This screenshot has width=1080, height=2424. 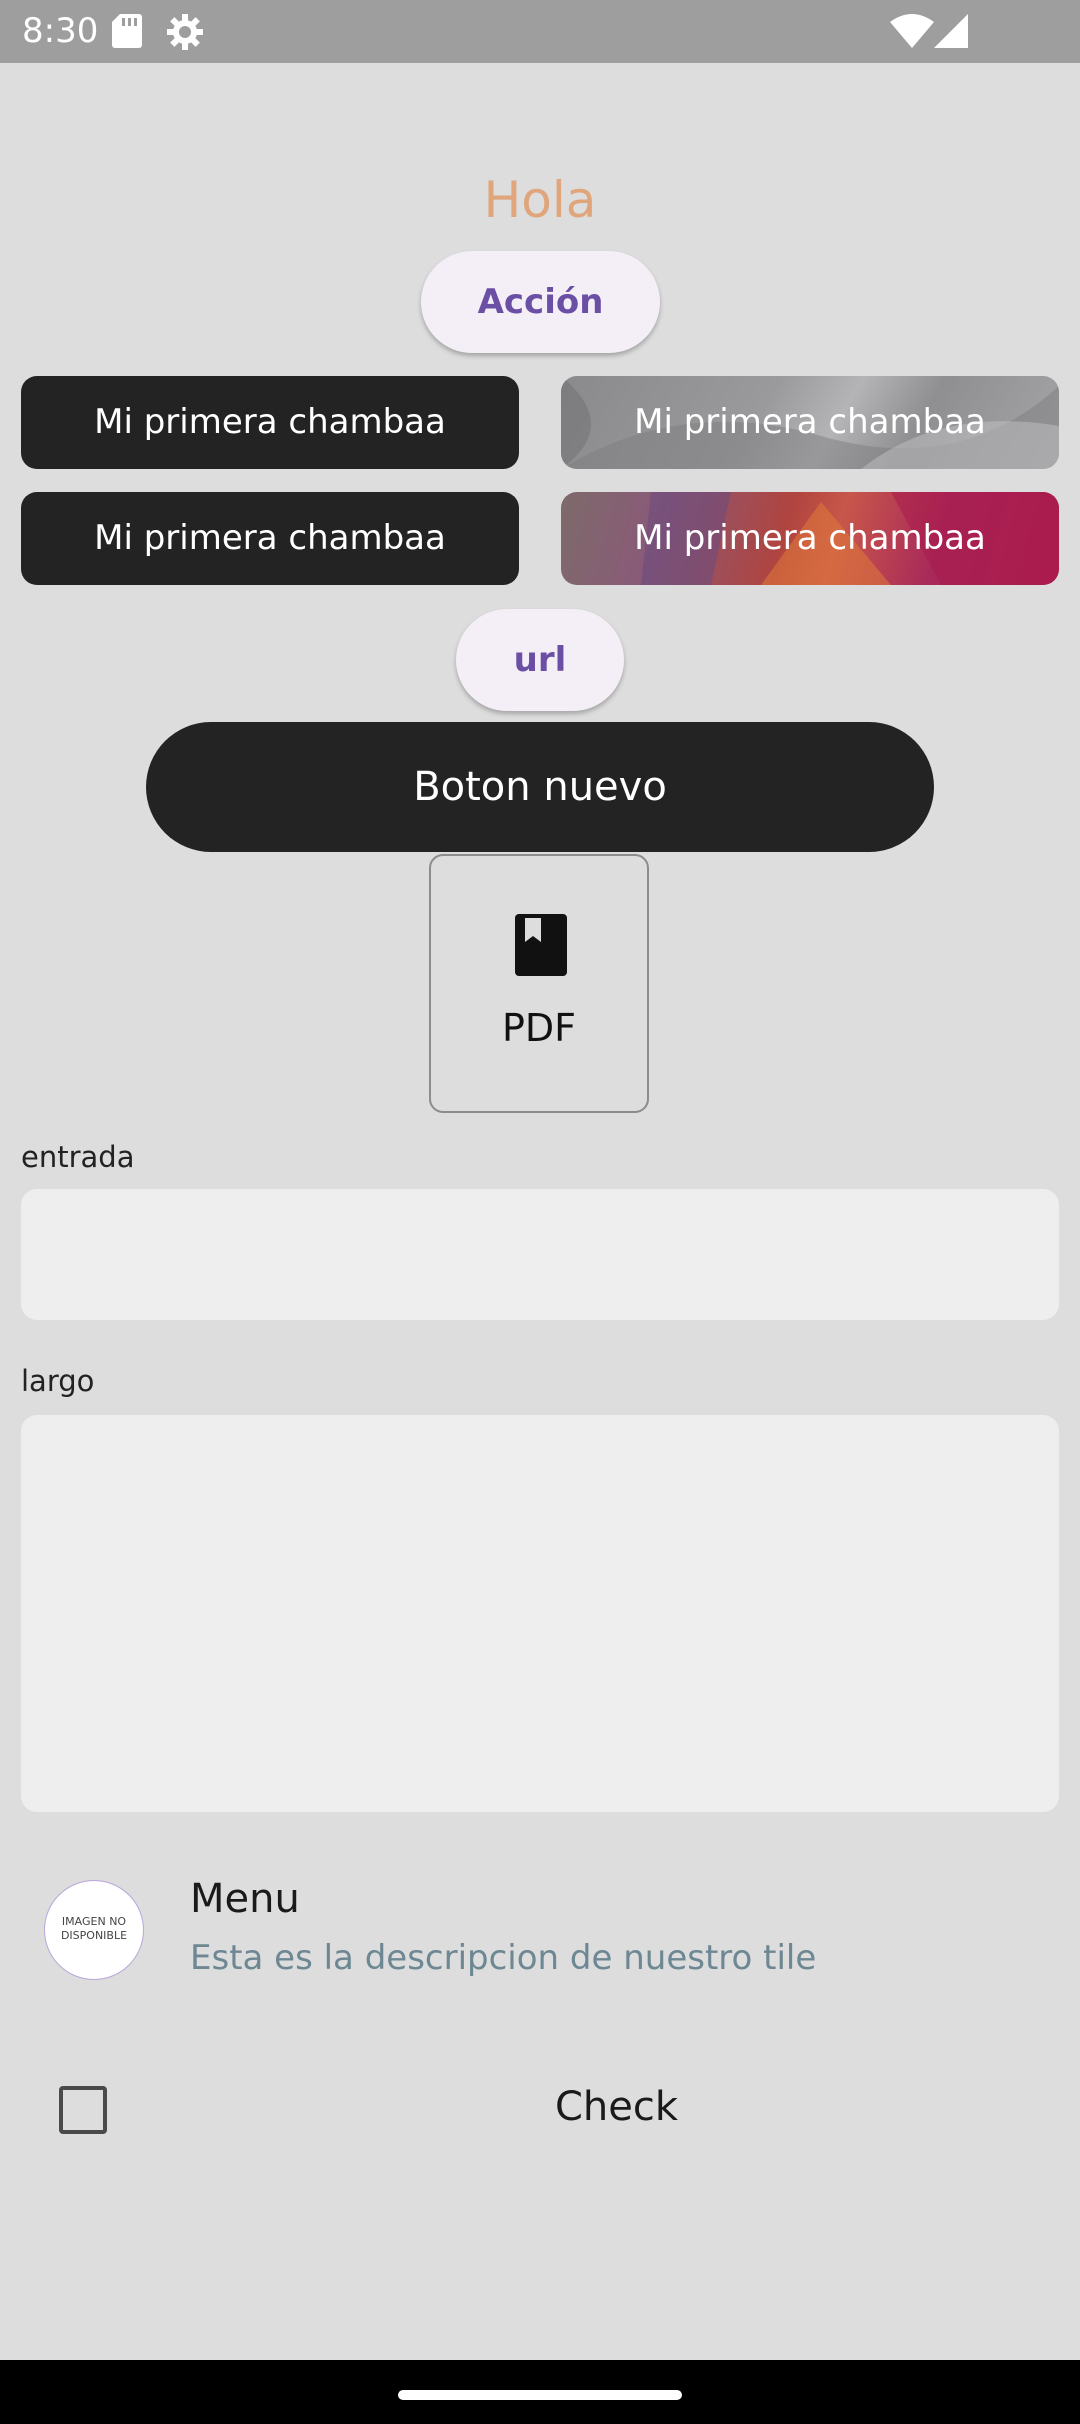 I want to click on chambaa-button-2-label: Mi primera chambaa, so click(x=270, y=538).